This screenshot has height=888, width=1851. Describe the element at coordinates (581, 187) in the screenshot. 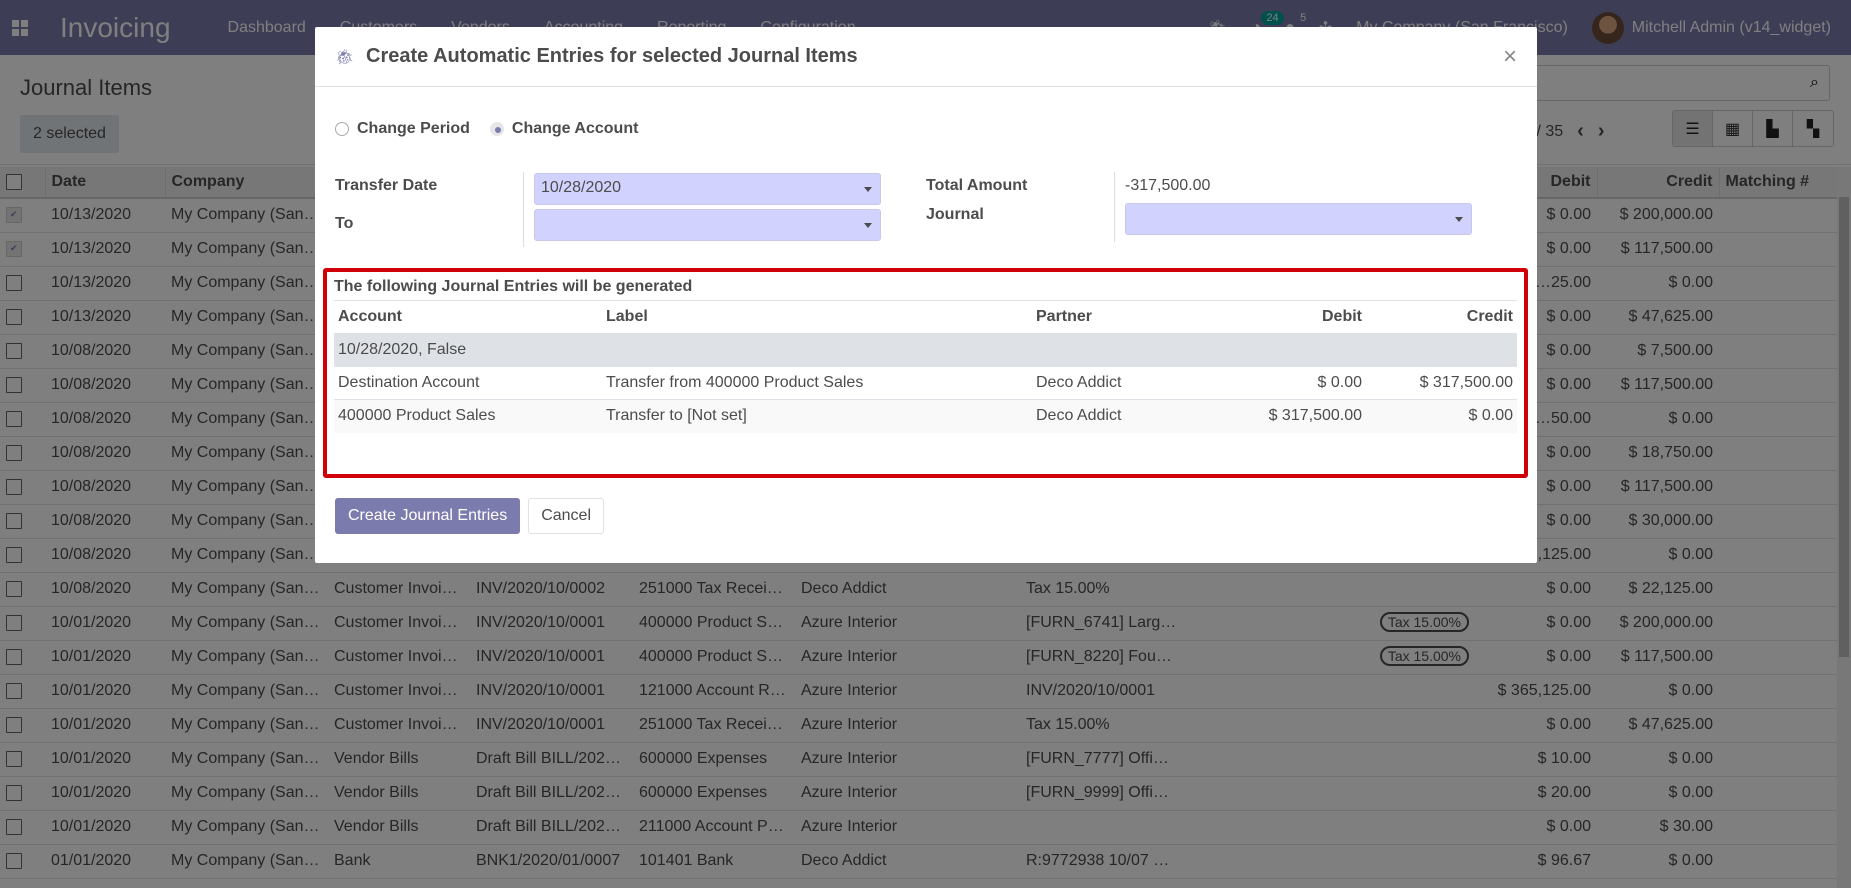

I see `transfer-date-value: 10/28/2020` at that location.